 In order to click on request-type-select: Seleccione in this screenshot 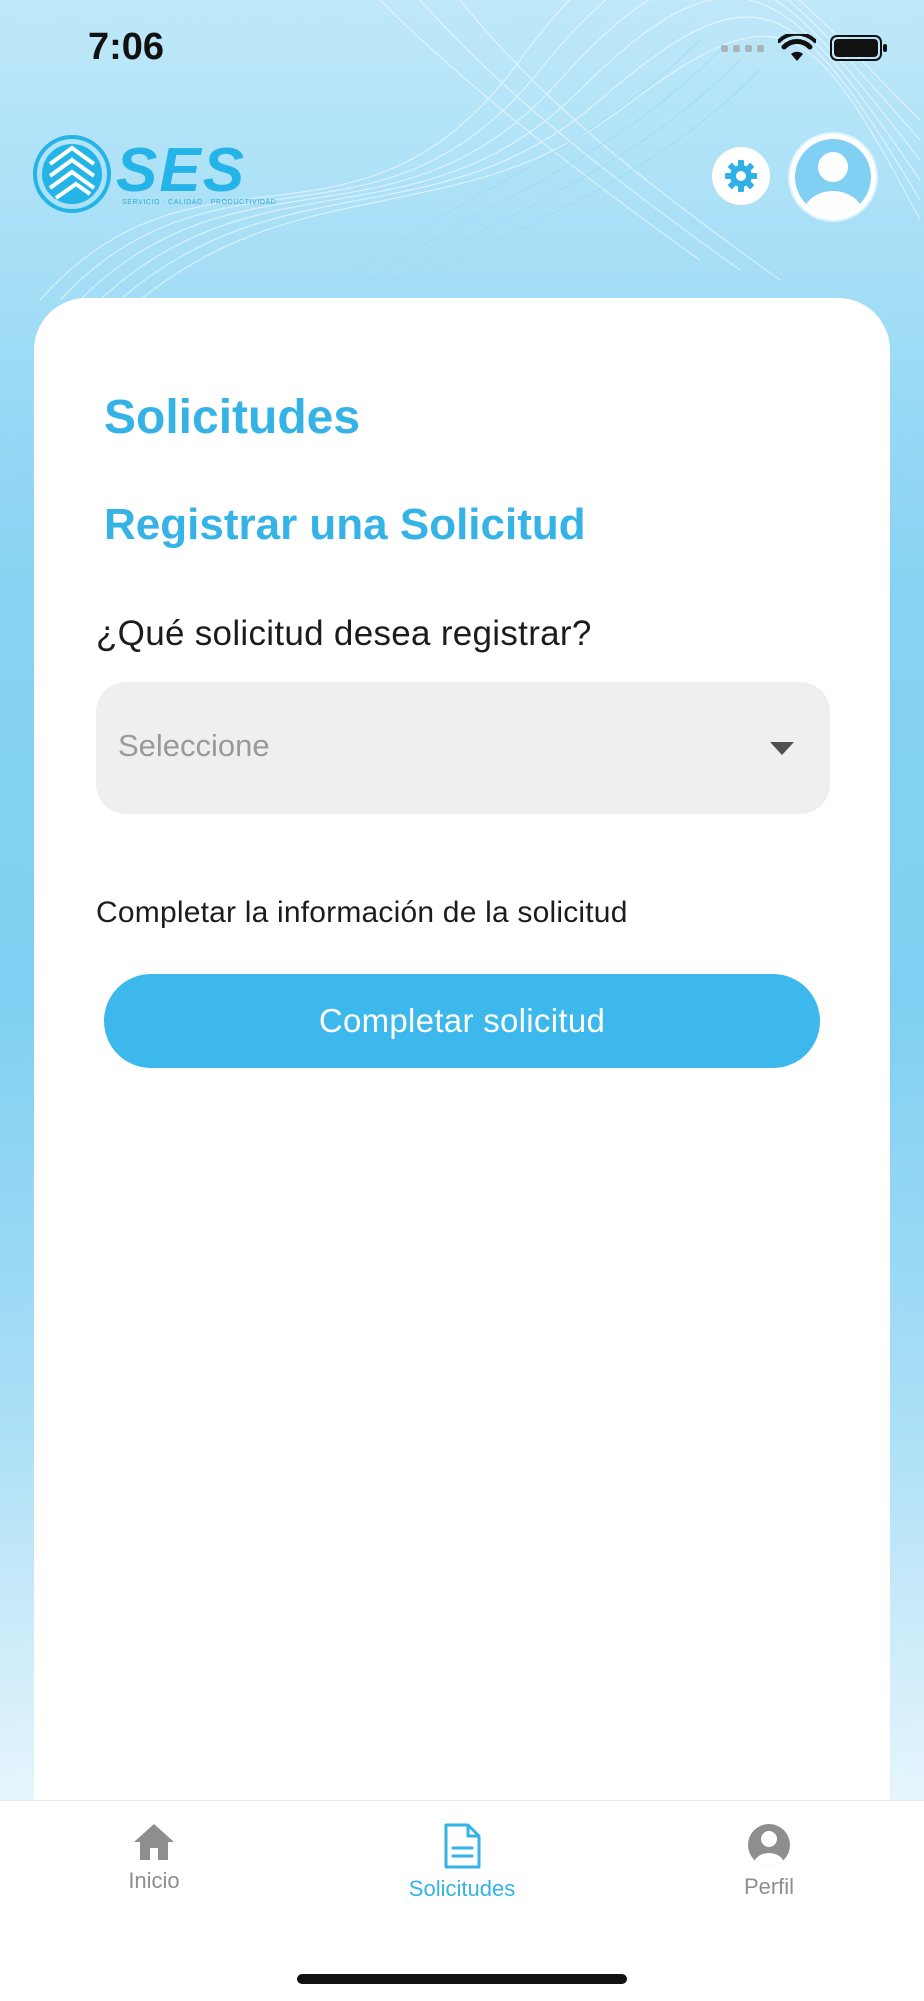, I will do `click(463, 748)`.